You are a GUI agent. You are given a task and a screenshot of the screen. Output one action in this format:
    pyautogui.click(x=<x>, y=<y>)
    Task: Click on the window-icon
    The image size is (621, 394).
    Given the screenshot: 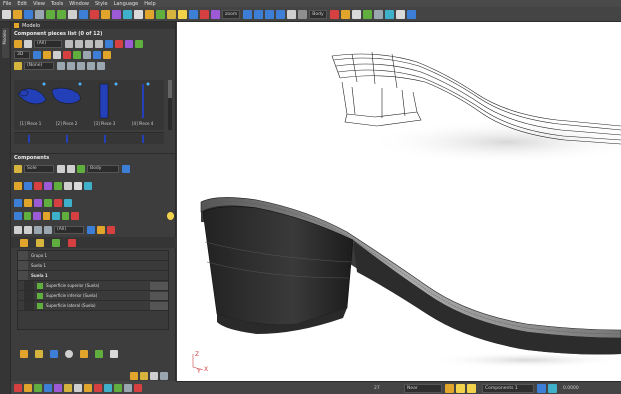 What is the action you would take?
    pyautogui.click(x=400, y=14)
    